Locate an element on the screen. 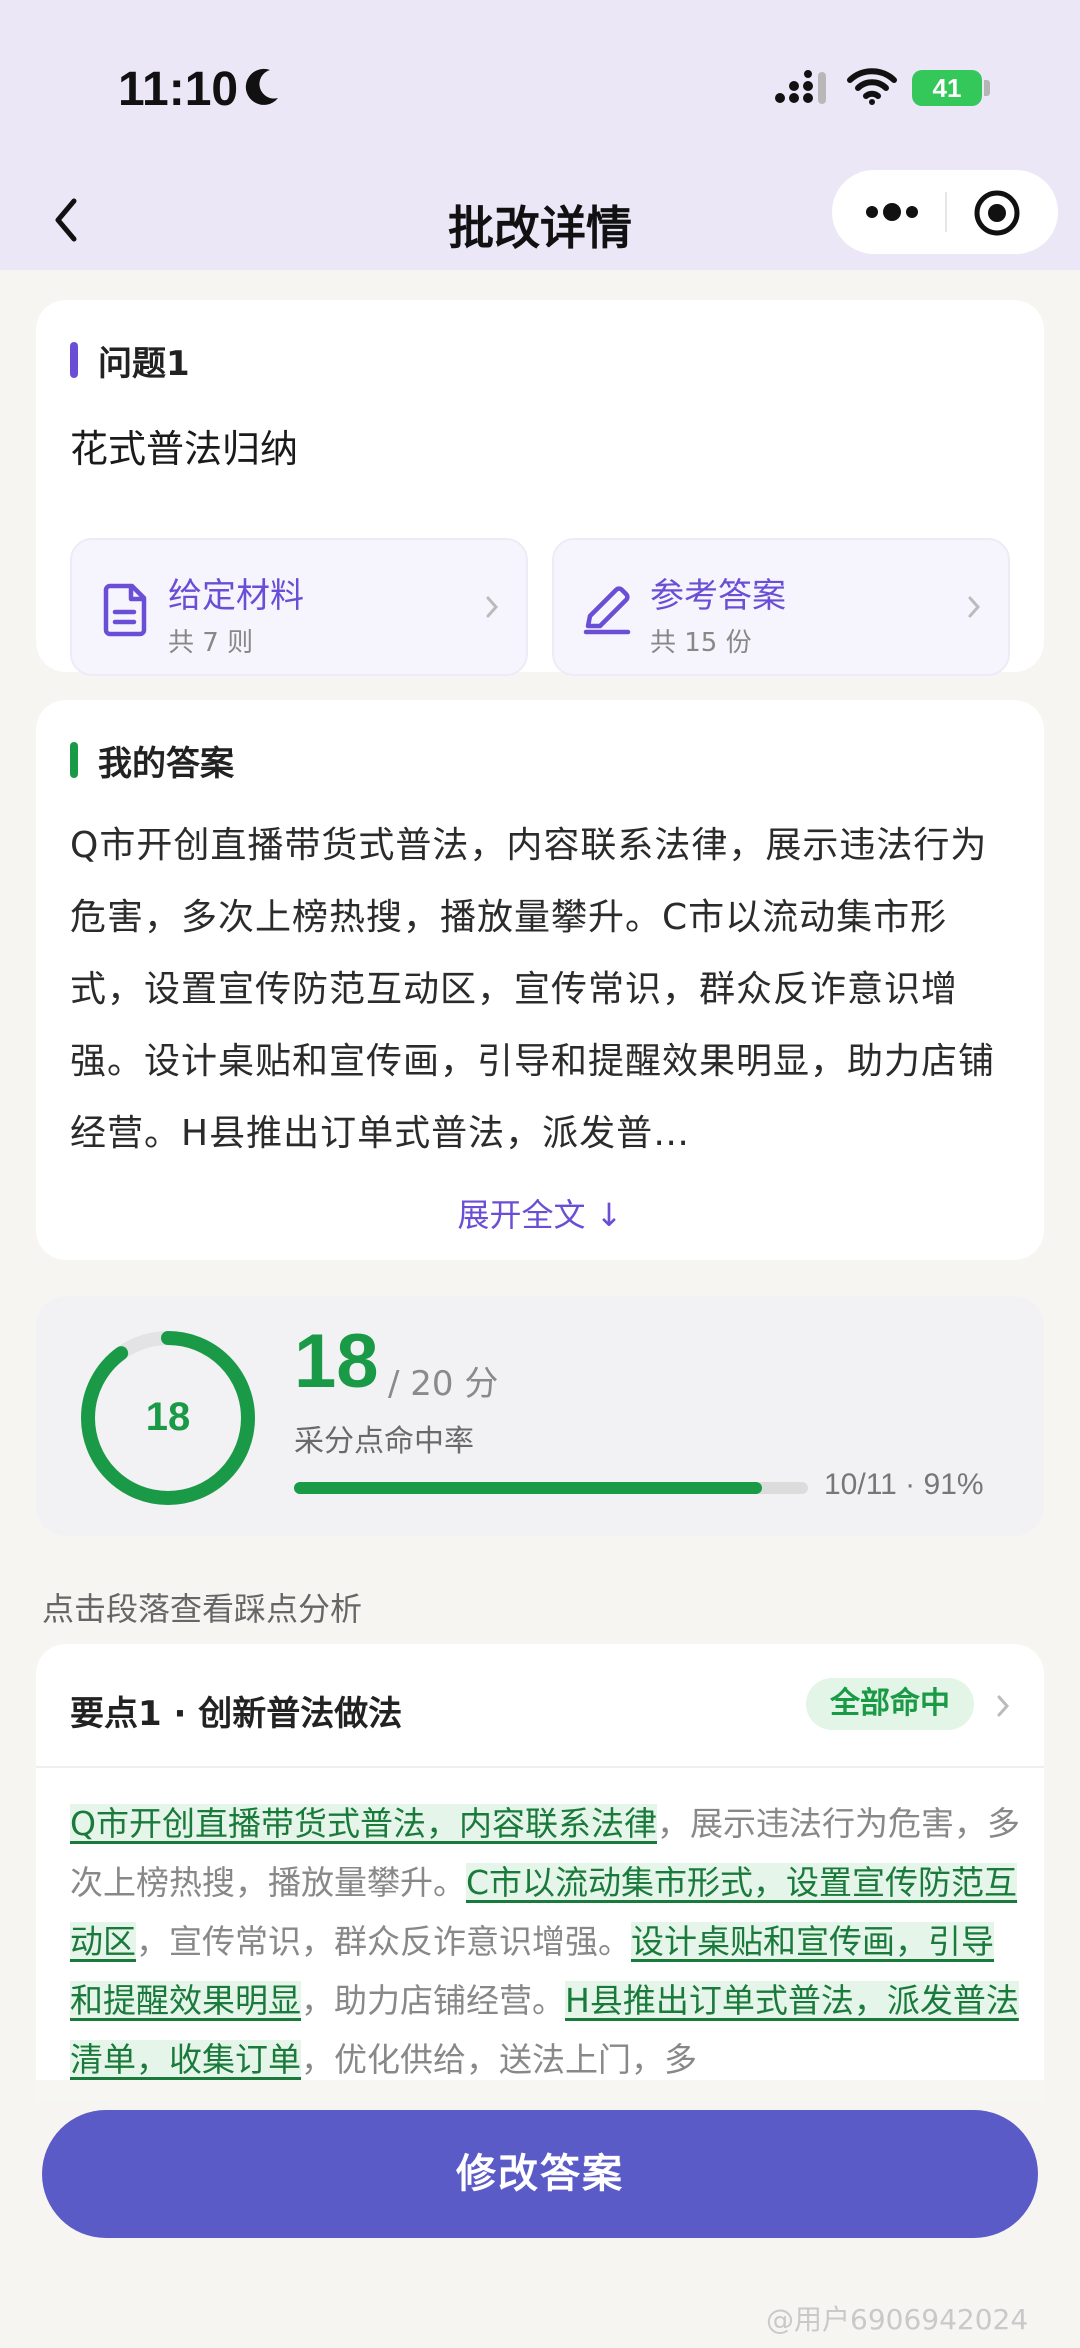  bottom-action-bar: 修改答案 @用户6906942024 is located at coordinates (540, 2214).